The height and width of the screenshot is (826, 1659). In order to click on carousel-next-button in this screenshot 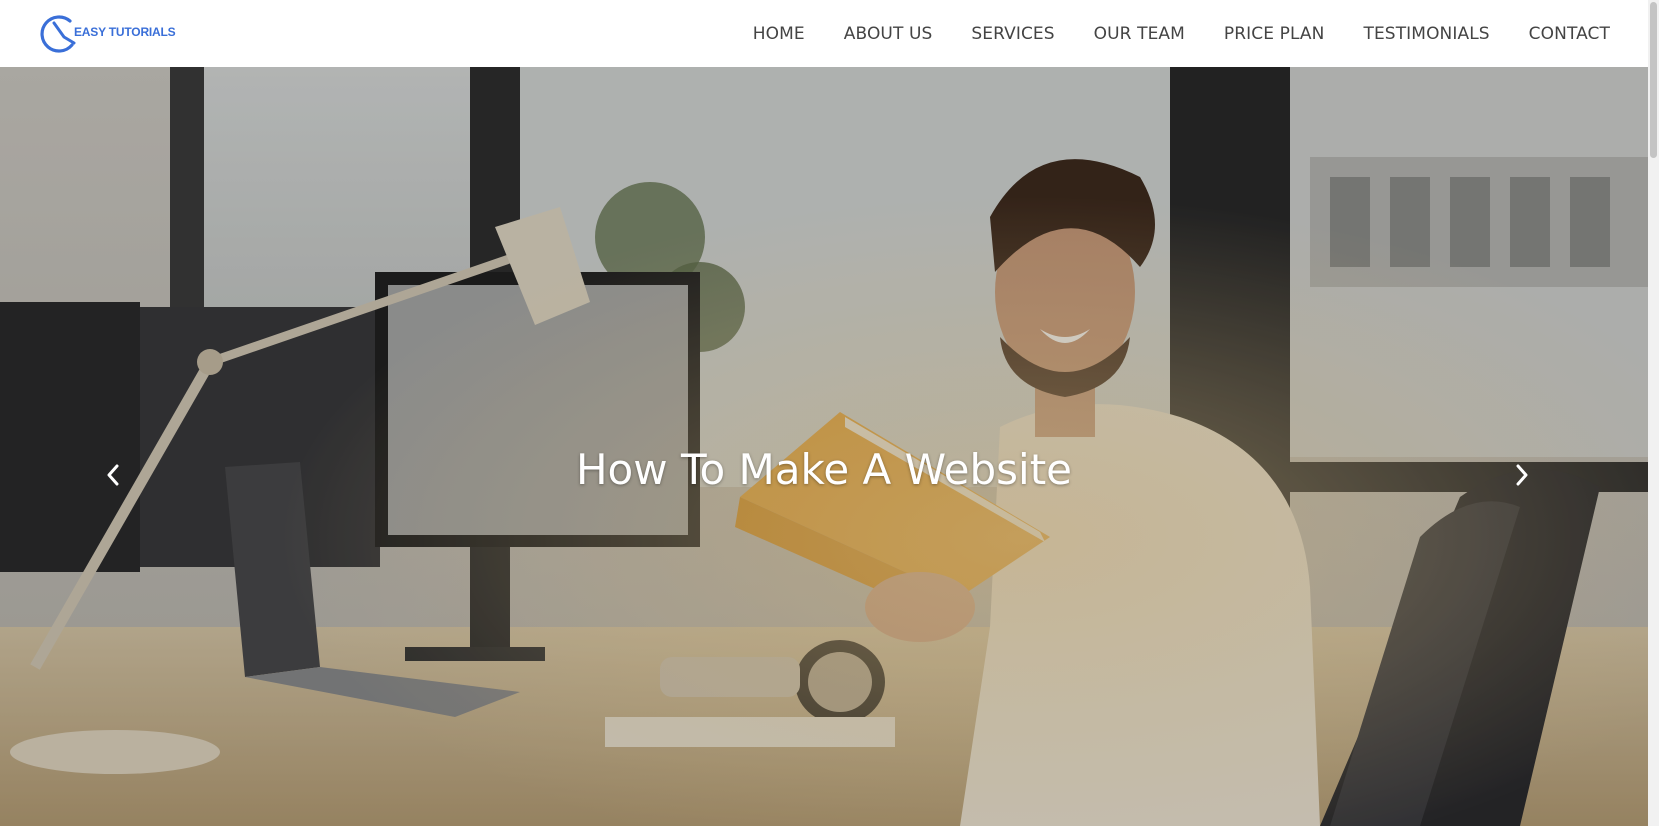, I will do `click(1522, 475)`.